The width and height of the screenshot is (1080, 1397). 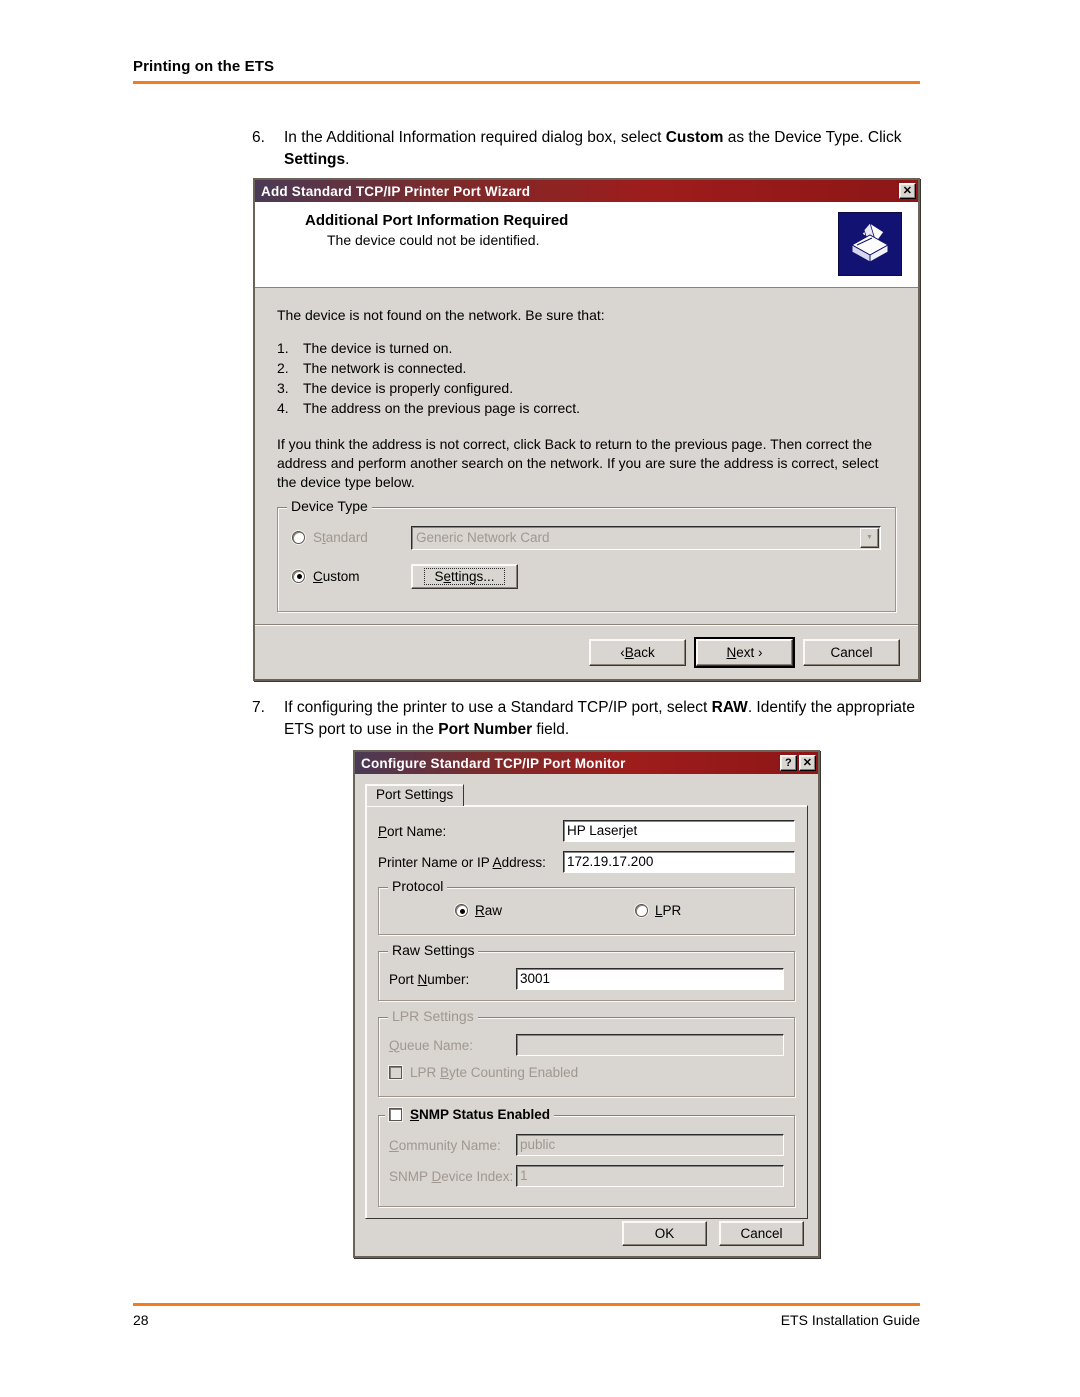 I want to click on dialog2-title: Configure Standard TCP/IP Port Monitor, so click(x=493, y=763).